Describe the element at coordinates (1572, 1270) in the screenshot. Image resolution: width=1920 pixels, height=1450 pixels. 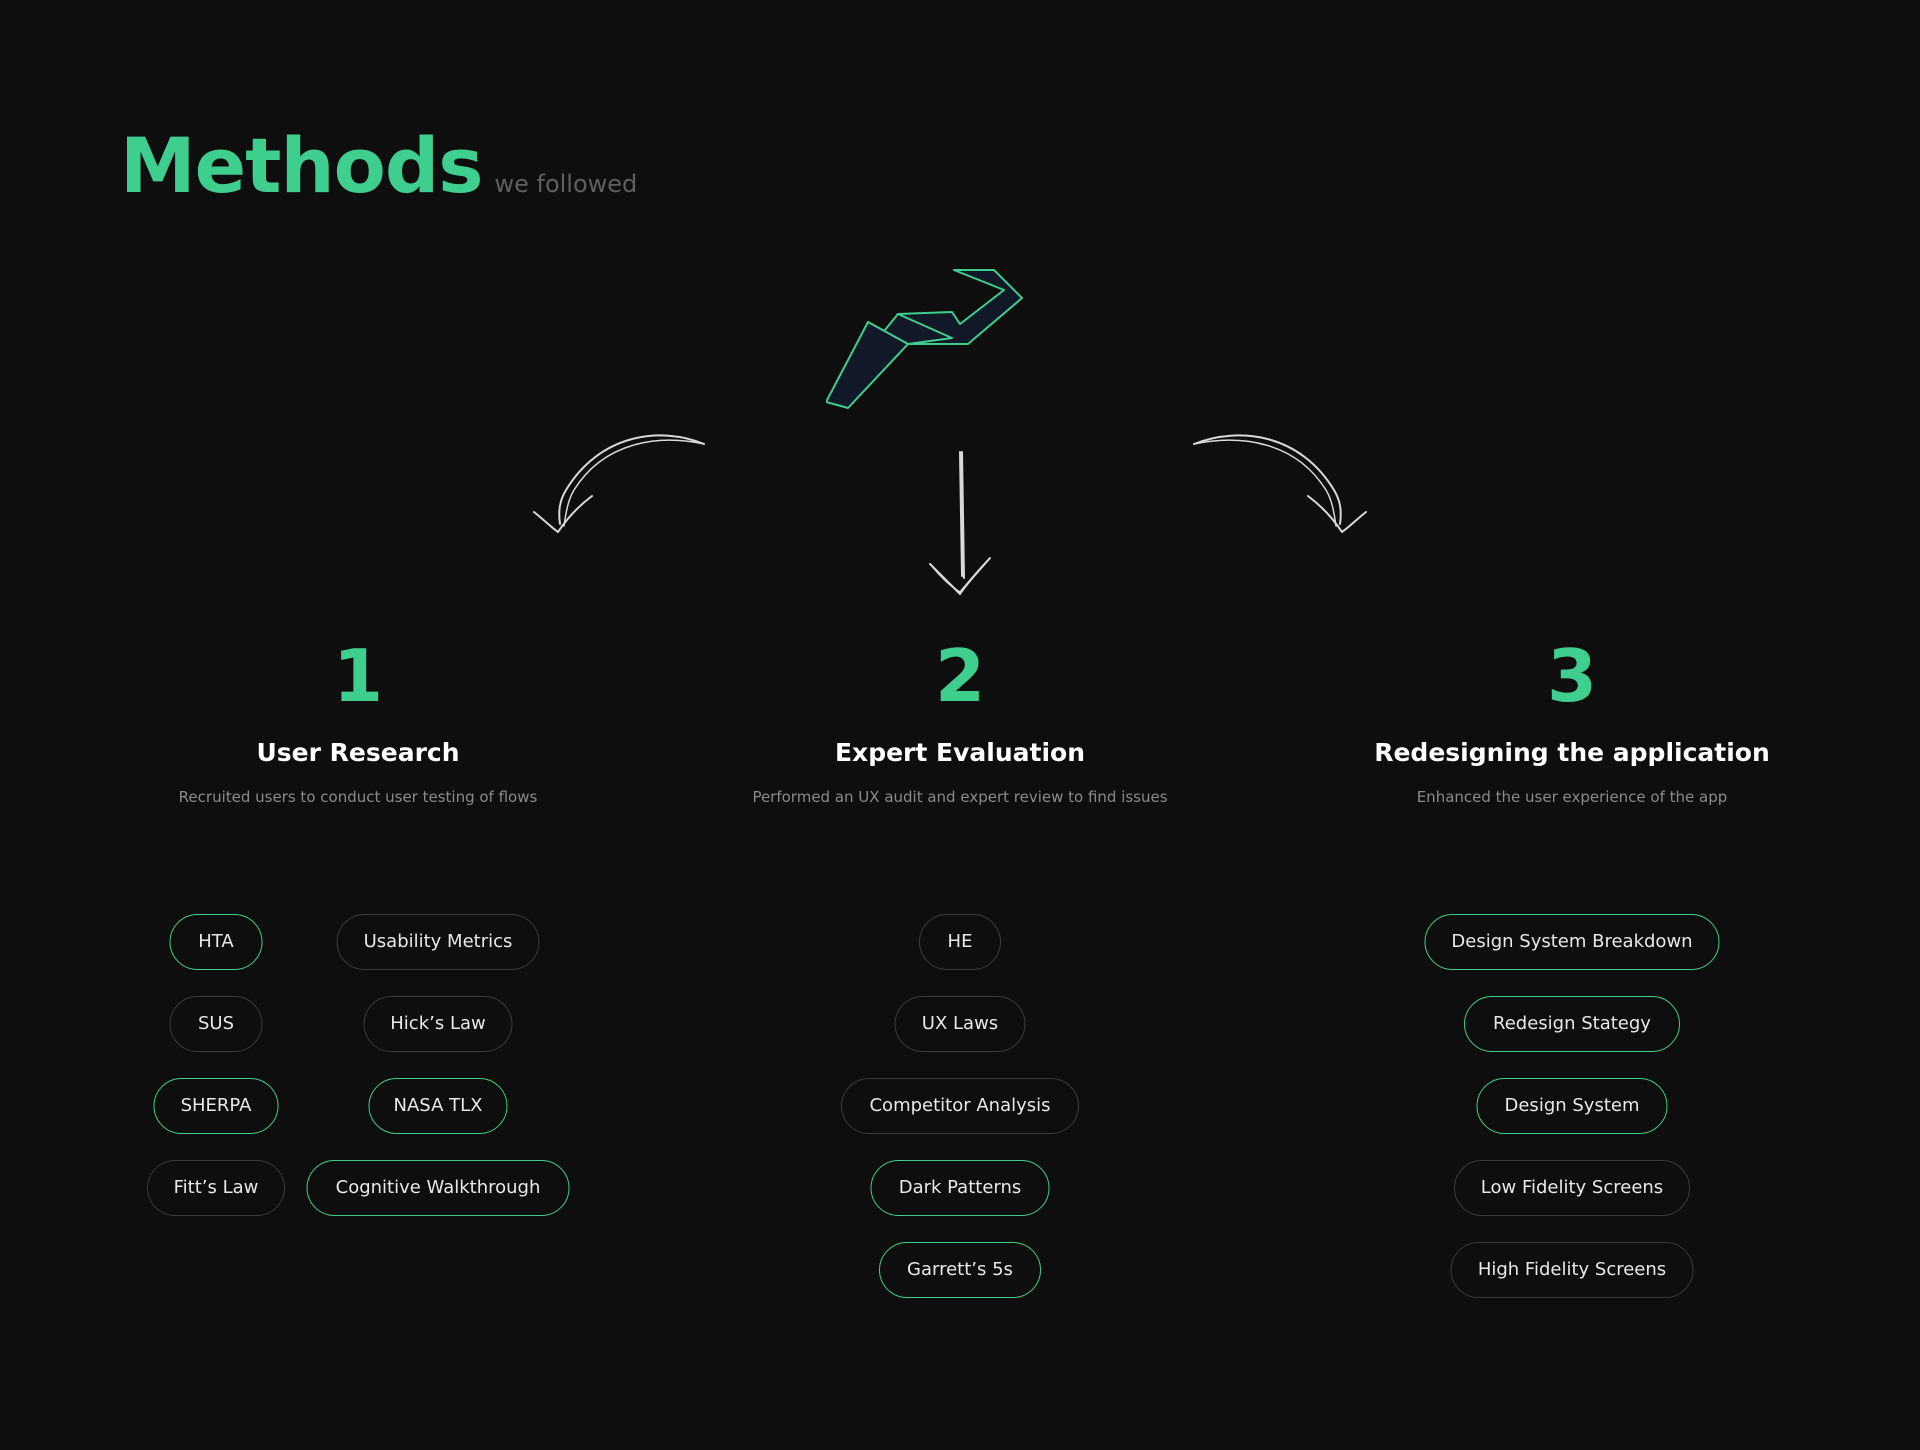
I see `tag-pill: High Fidelity Screens` at that location.